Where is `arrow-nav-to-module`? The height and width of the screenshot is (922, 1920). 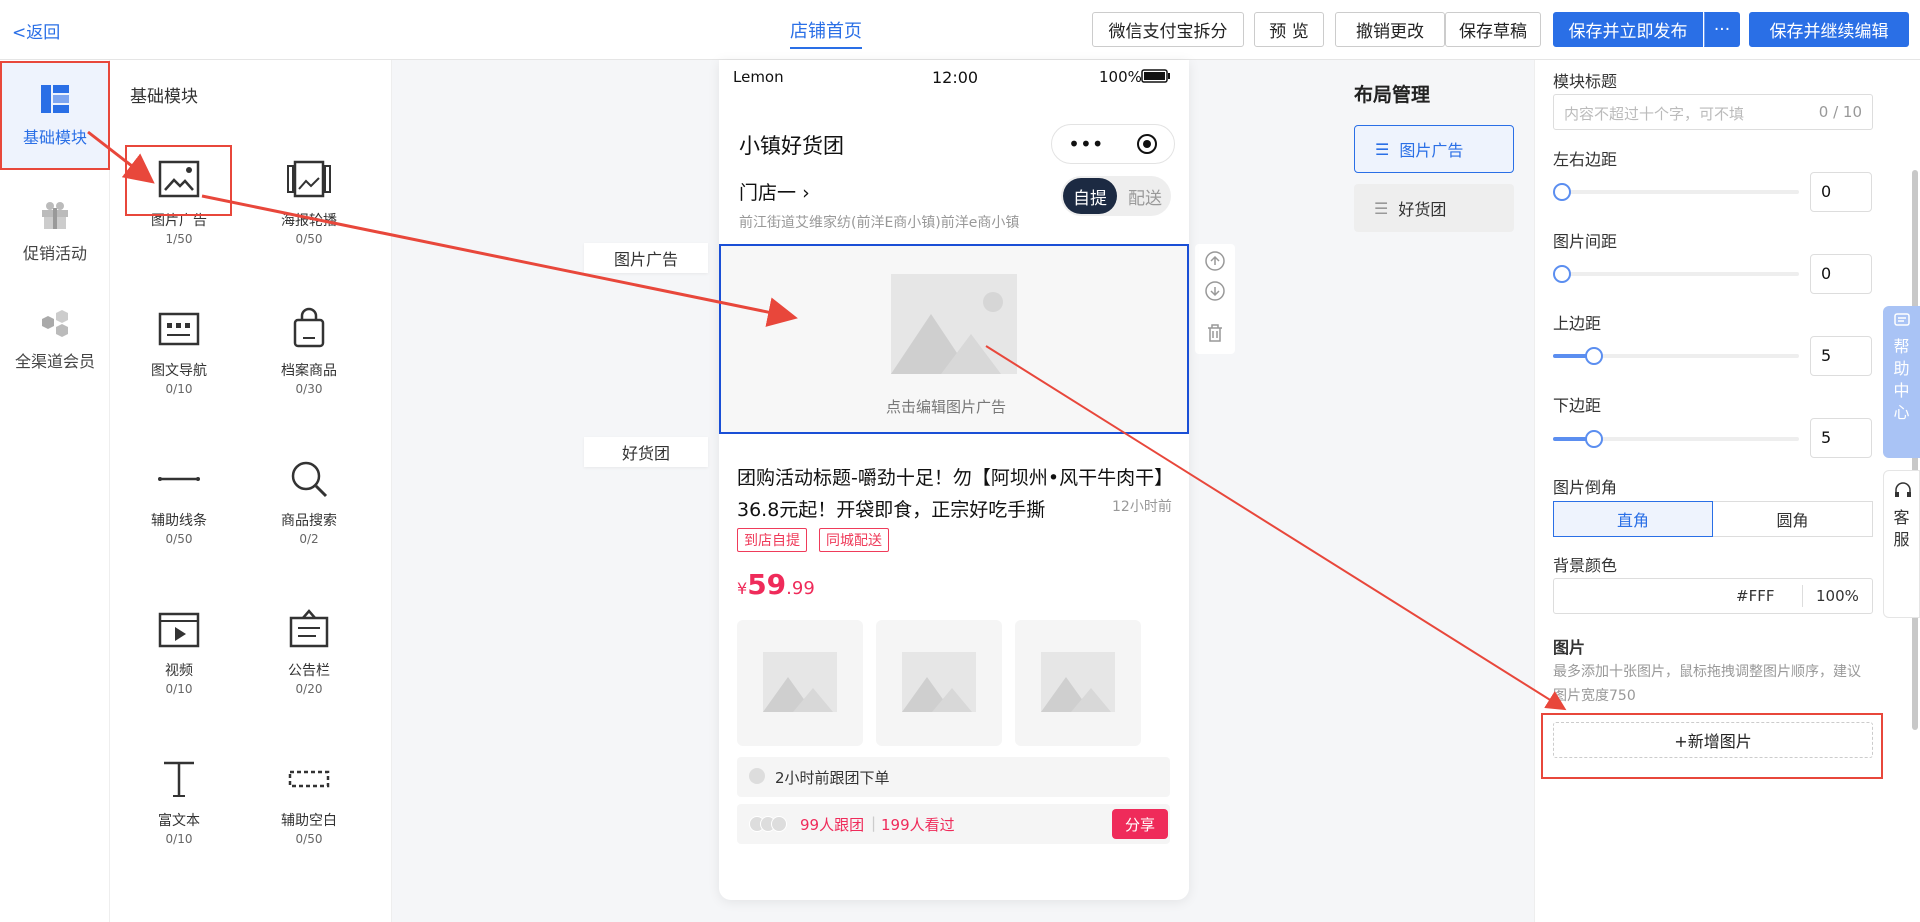 arrow-nav-to-module is located at coordinates (121, 157).